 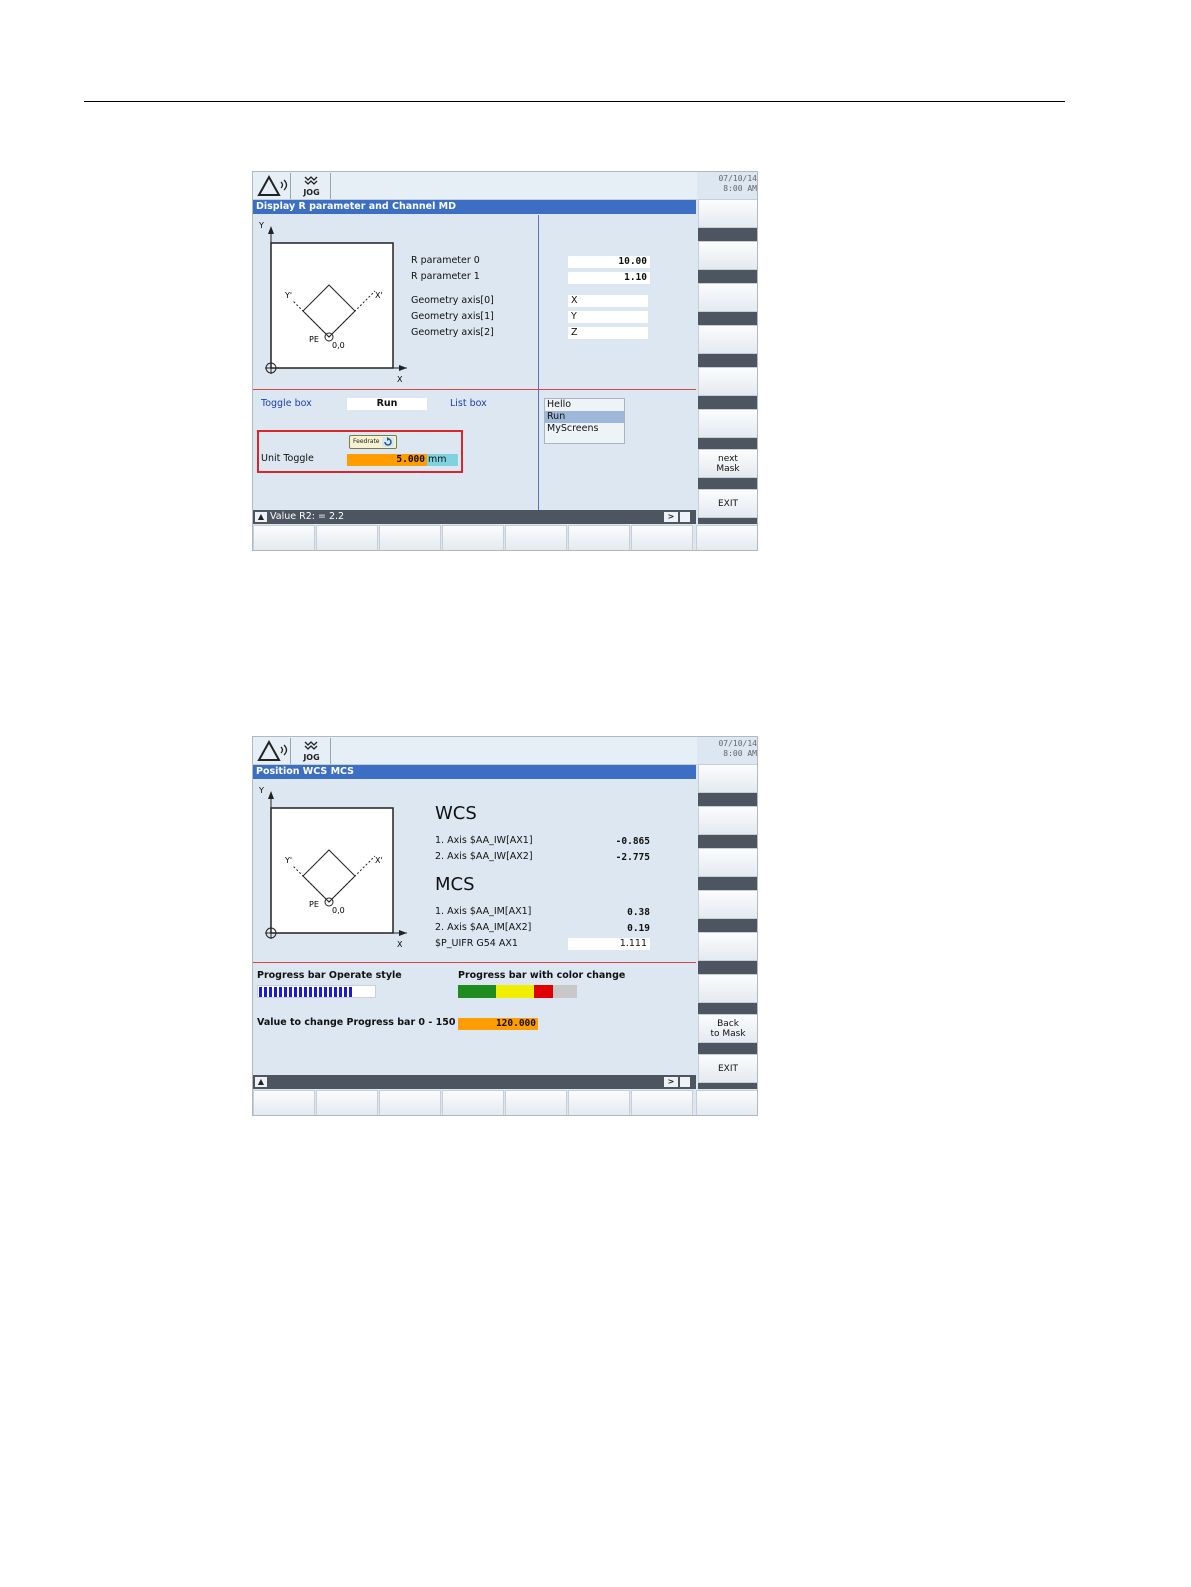 What do you see at coordinates (379, 860) in the screenshot?
I see `diagram-xrot-label: X'` at bounding box center [379, 860].